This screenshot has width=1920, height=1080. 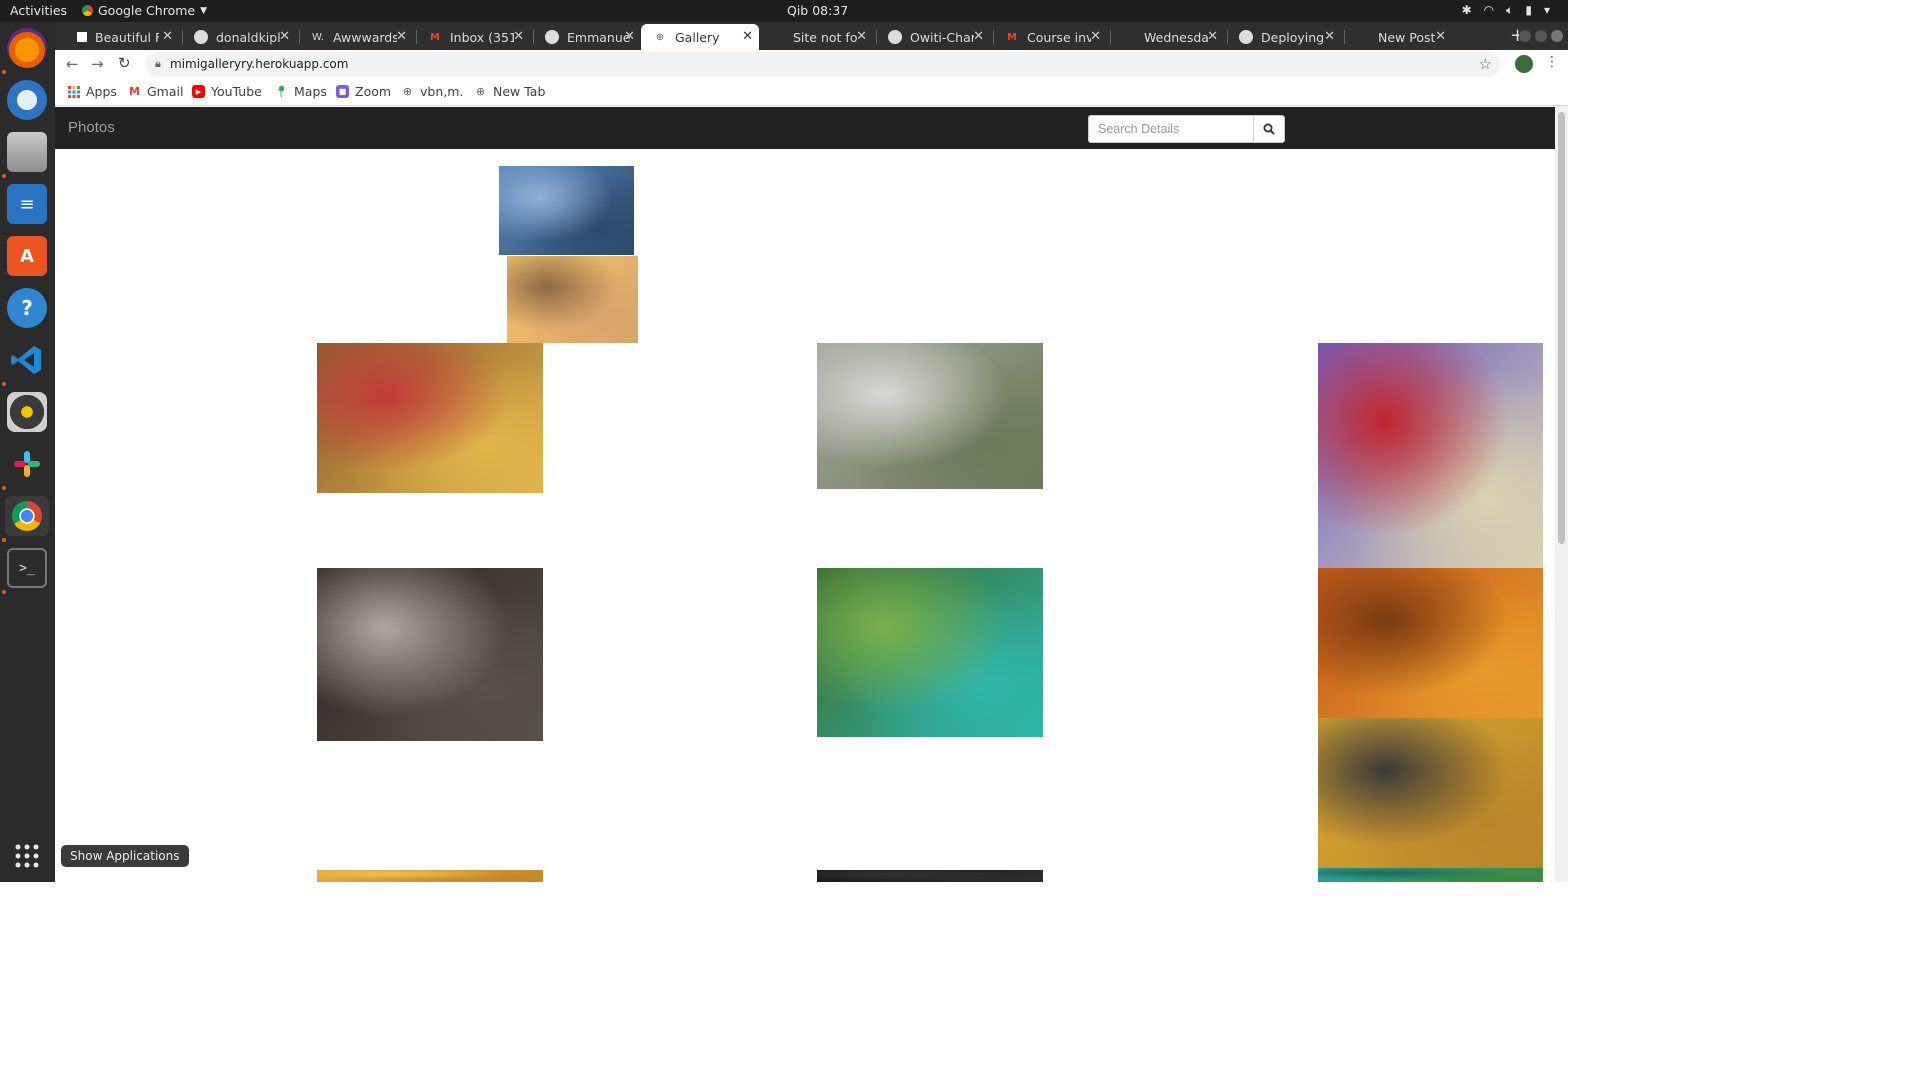 I want to click on forward-arrow-icon: →, so click(x=97, y=64).